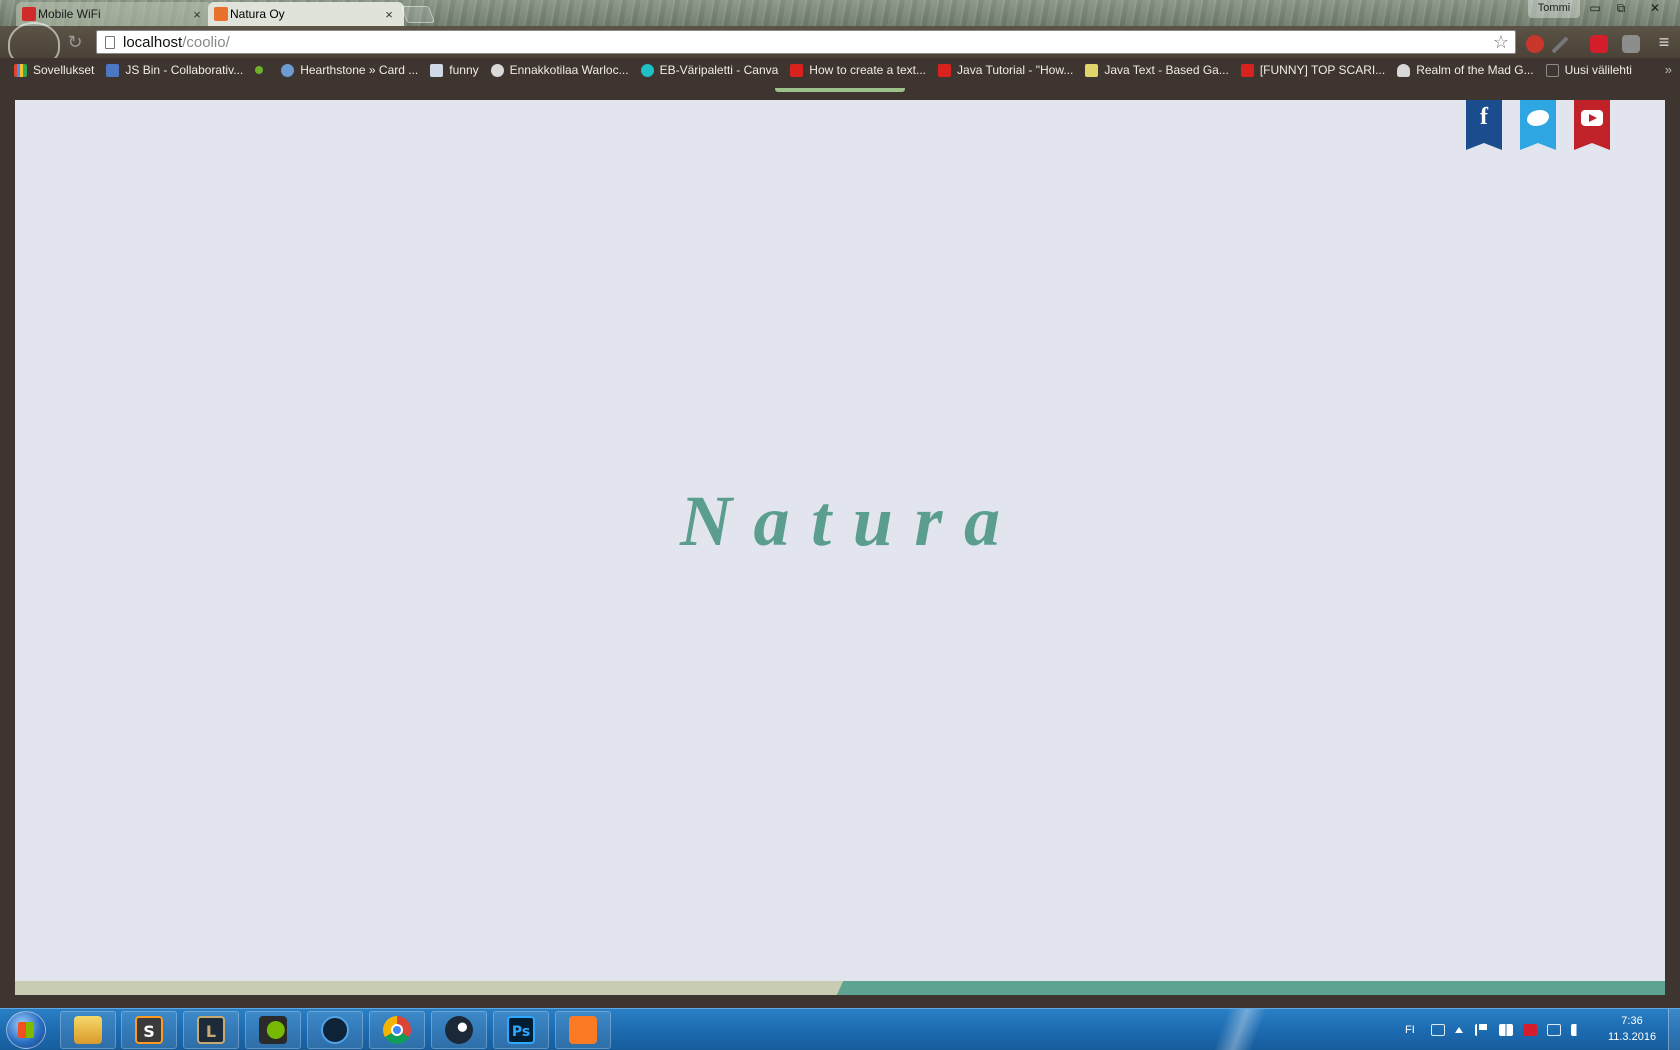  I want to click on address-bar: localhost /coolio/ ☆, so click(806, 42).